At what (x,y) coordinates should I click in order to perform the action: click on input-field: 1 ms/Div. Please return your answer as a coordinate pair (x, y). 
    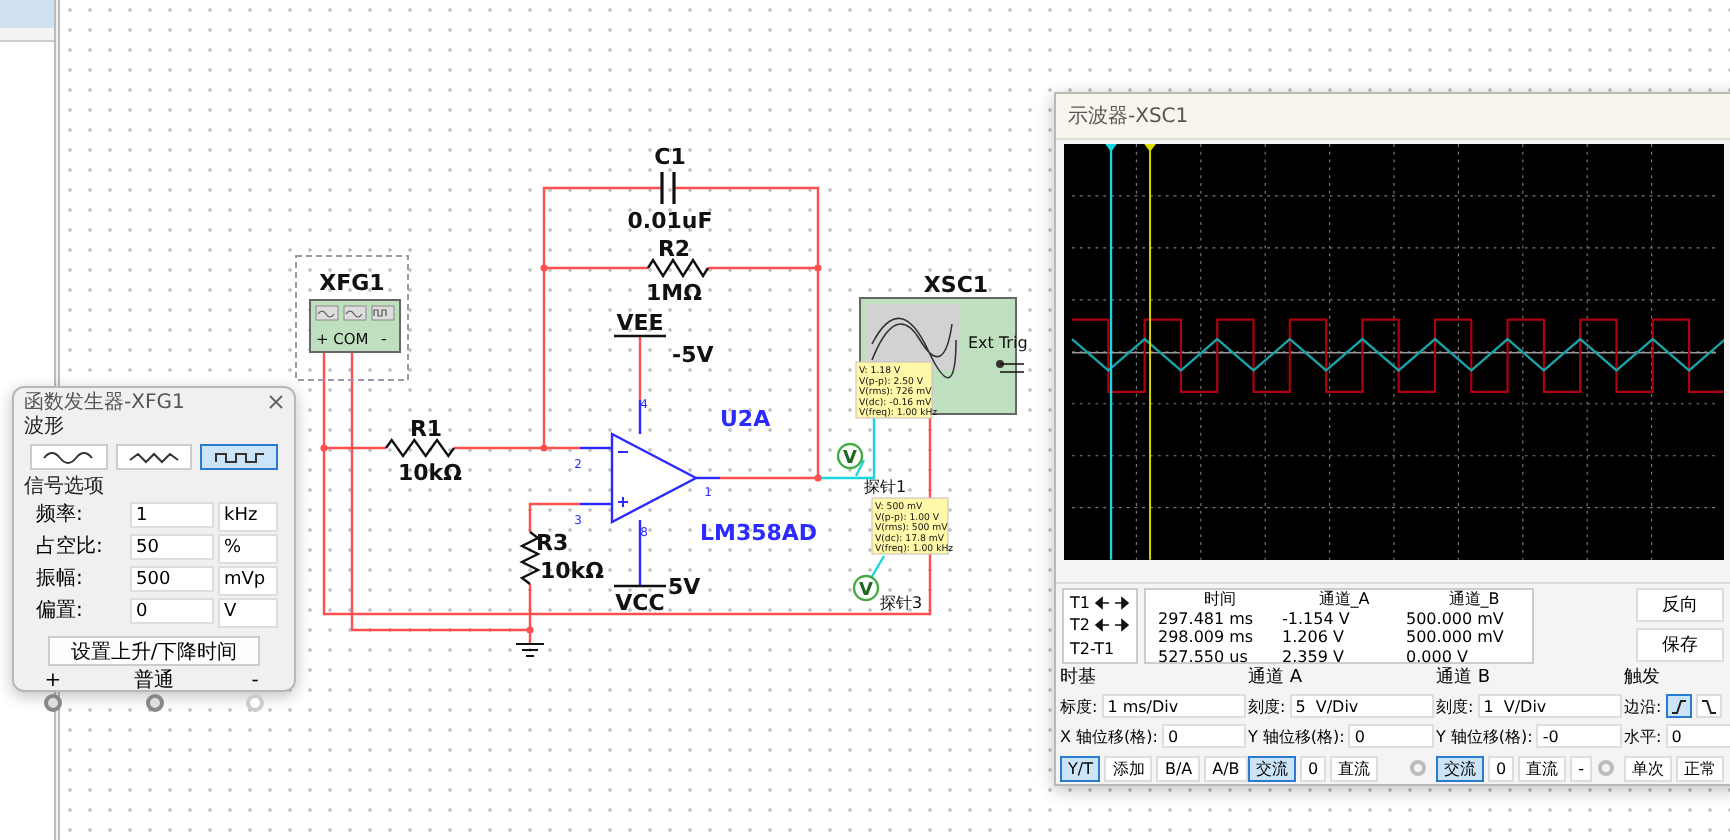
    Looking at the image, I should click on (1173, 706).